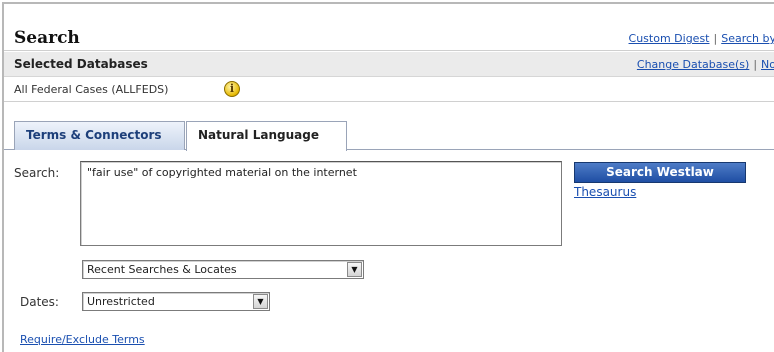 This screenshot has height=352, width=774. Describe the element at coordinates (176, 301) in the screenshot. I see `dates-select: Unrestricted ▼` at that location.